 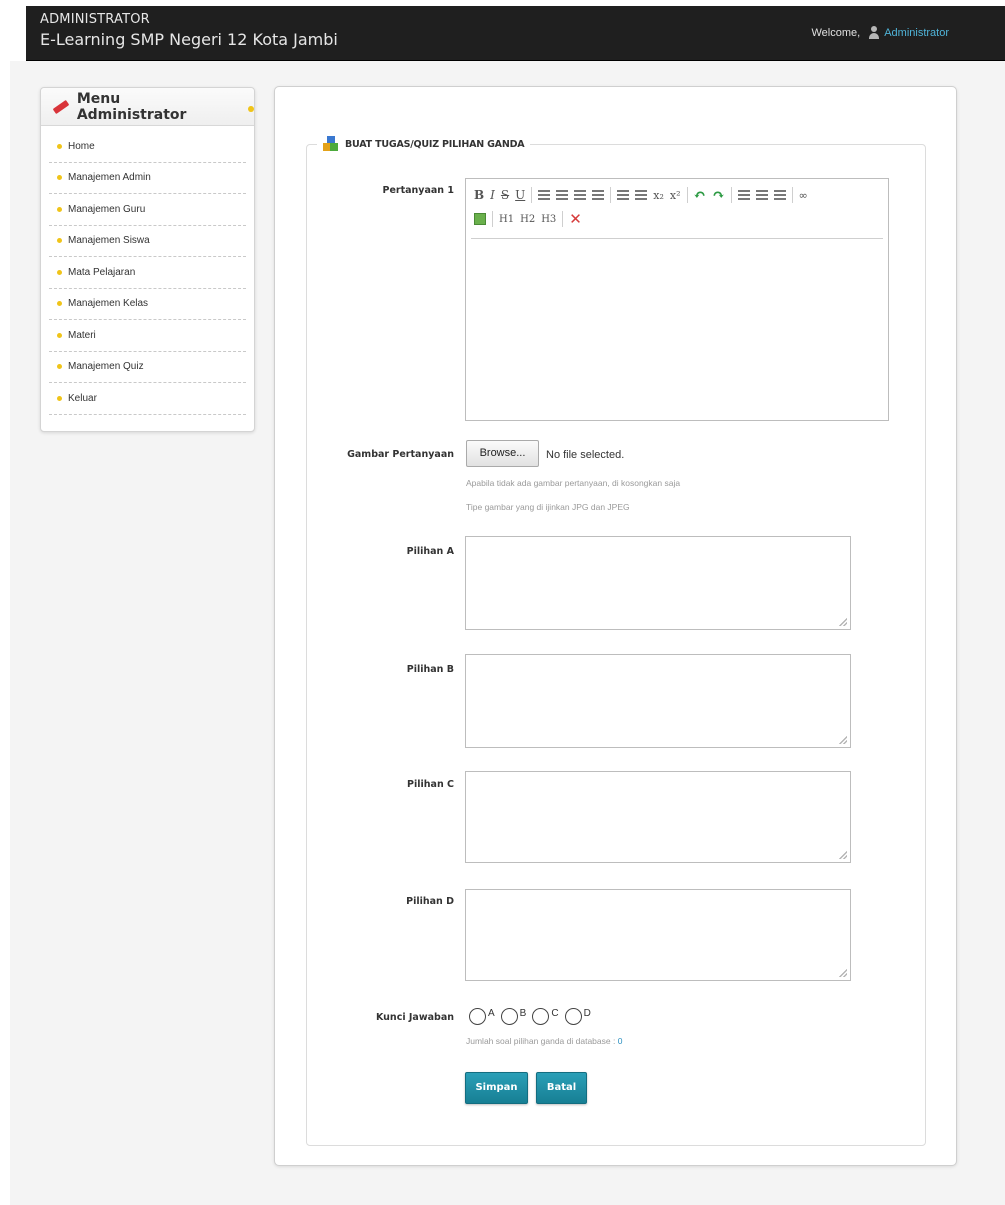 I want to click on bold-button: B, so click(x=479, y=195).